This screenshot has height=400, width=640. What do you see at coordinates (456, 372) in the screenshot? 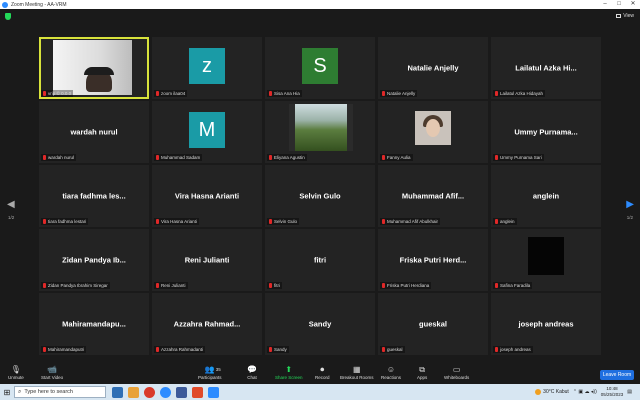
I see `whiteboards-button: ▭ Whiteboards` at bounding box center [456, 372].